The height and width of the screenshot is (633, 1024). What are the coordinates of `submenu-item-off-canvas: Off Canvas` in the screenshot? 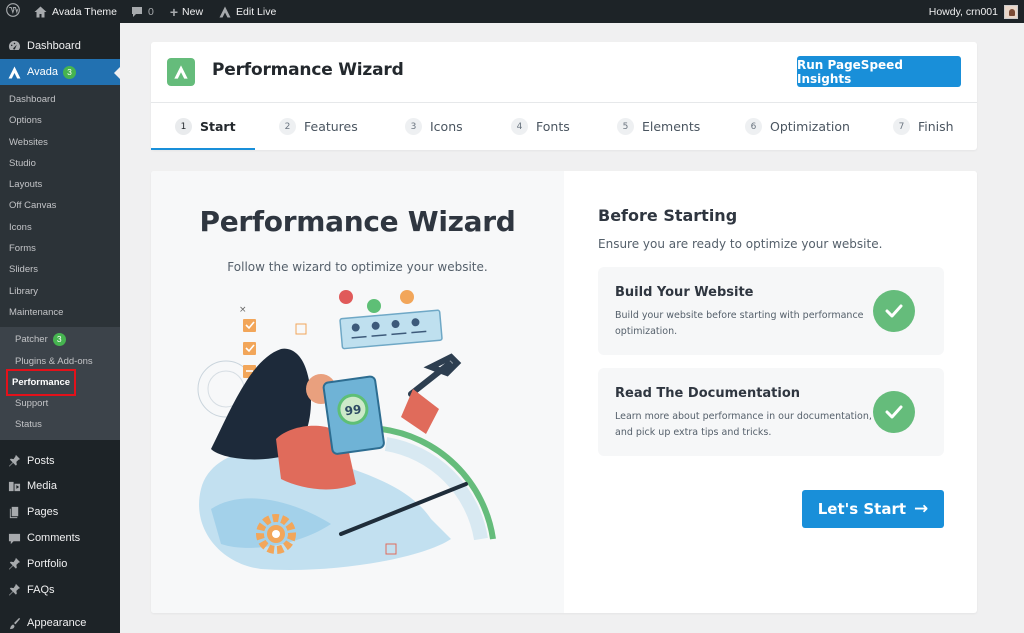 It's located at (60, 205).